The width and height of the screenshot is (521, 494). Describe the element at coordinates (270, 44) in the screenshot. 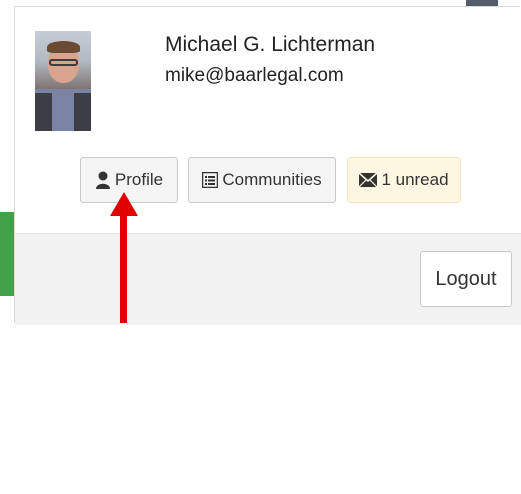

I see `user-name: Michael G. Lichterman` at that location.